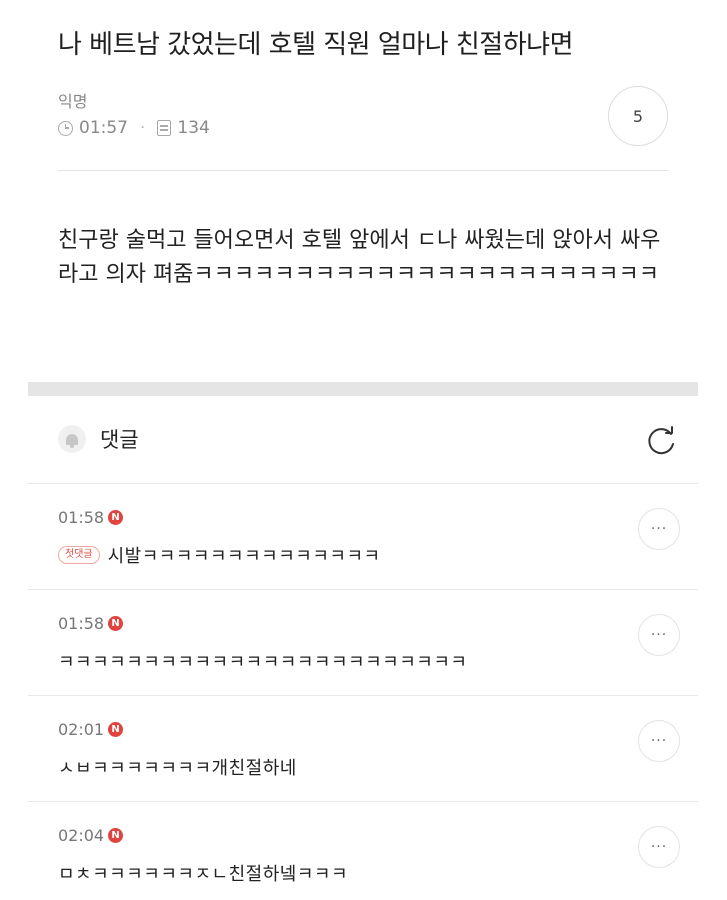  I want to click on post-author: 익명, so click(73, 101).